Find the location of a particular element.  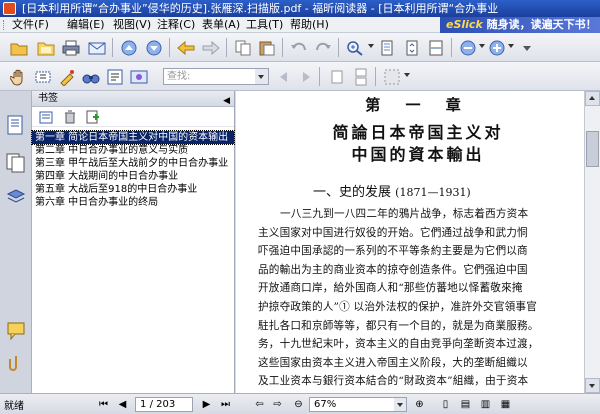

scroll-up-icon is located at coordinates (592, 98).